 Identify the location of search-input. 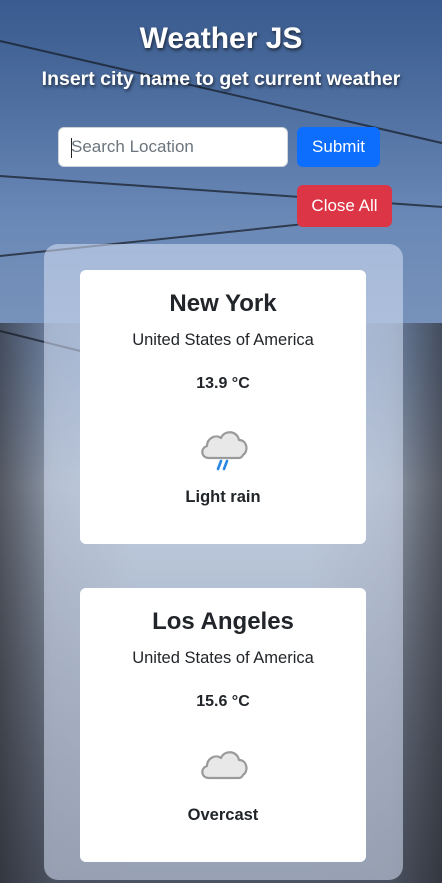
(173, 147).